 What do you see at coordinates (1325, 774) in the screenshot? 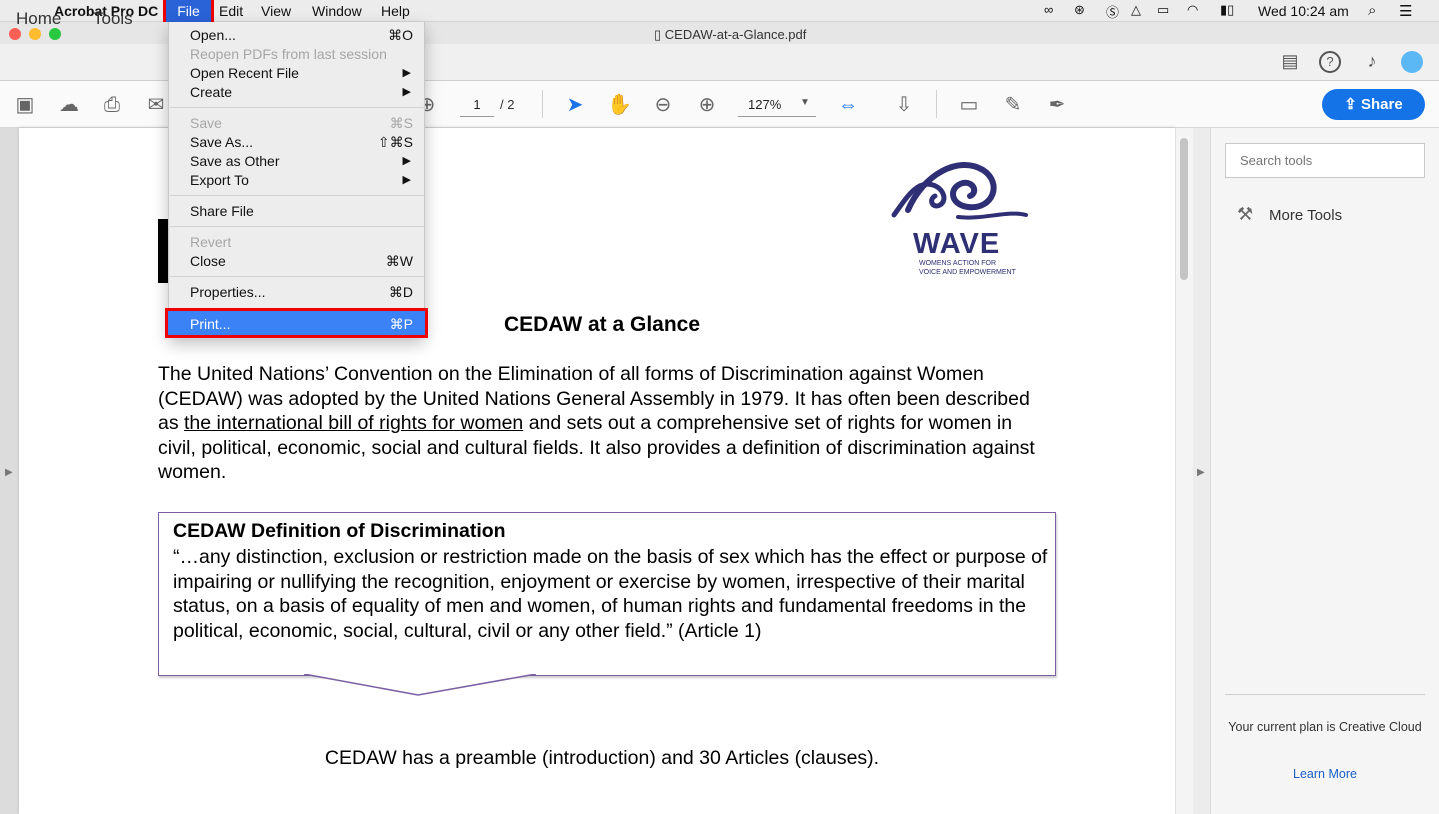
I see `learn-more-link: Learn More` at bounding box center [1325, 774].